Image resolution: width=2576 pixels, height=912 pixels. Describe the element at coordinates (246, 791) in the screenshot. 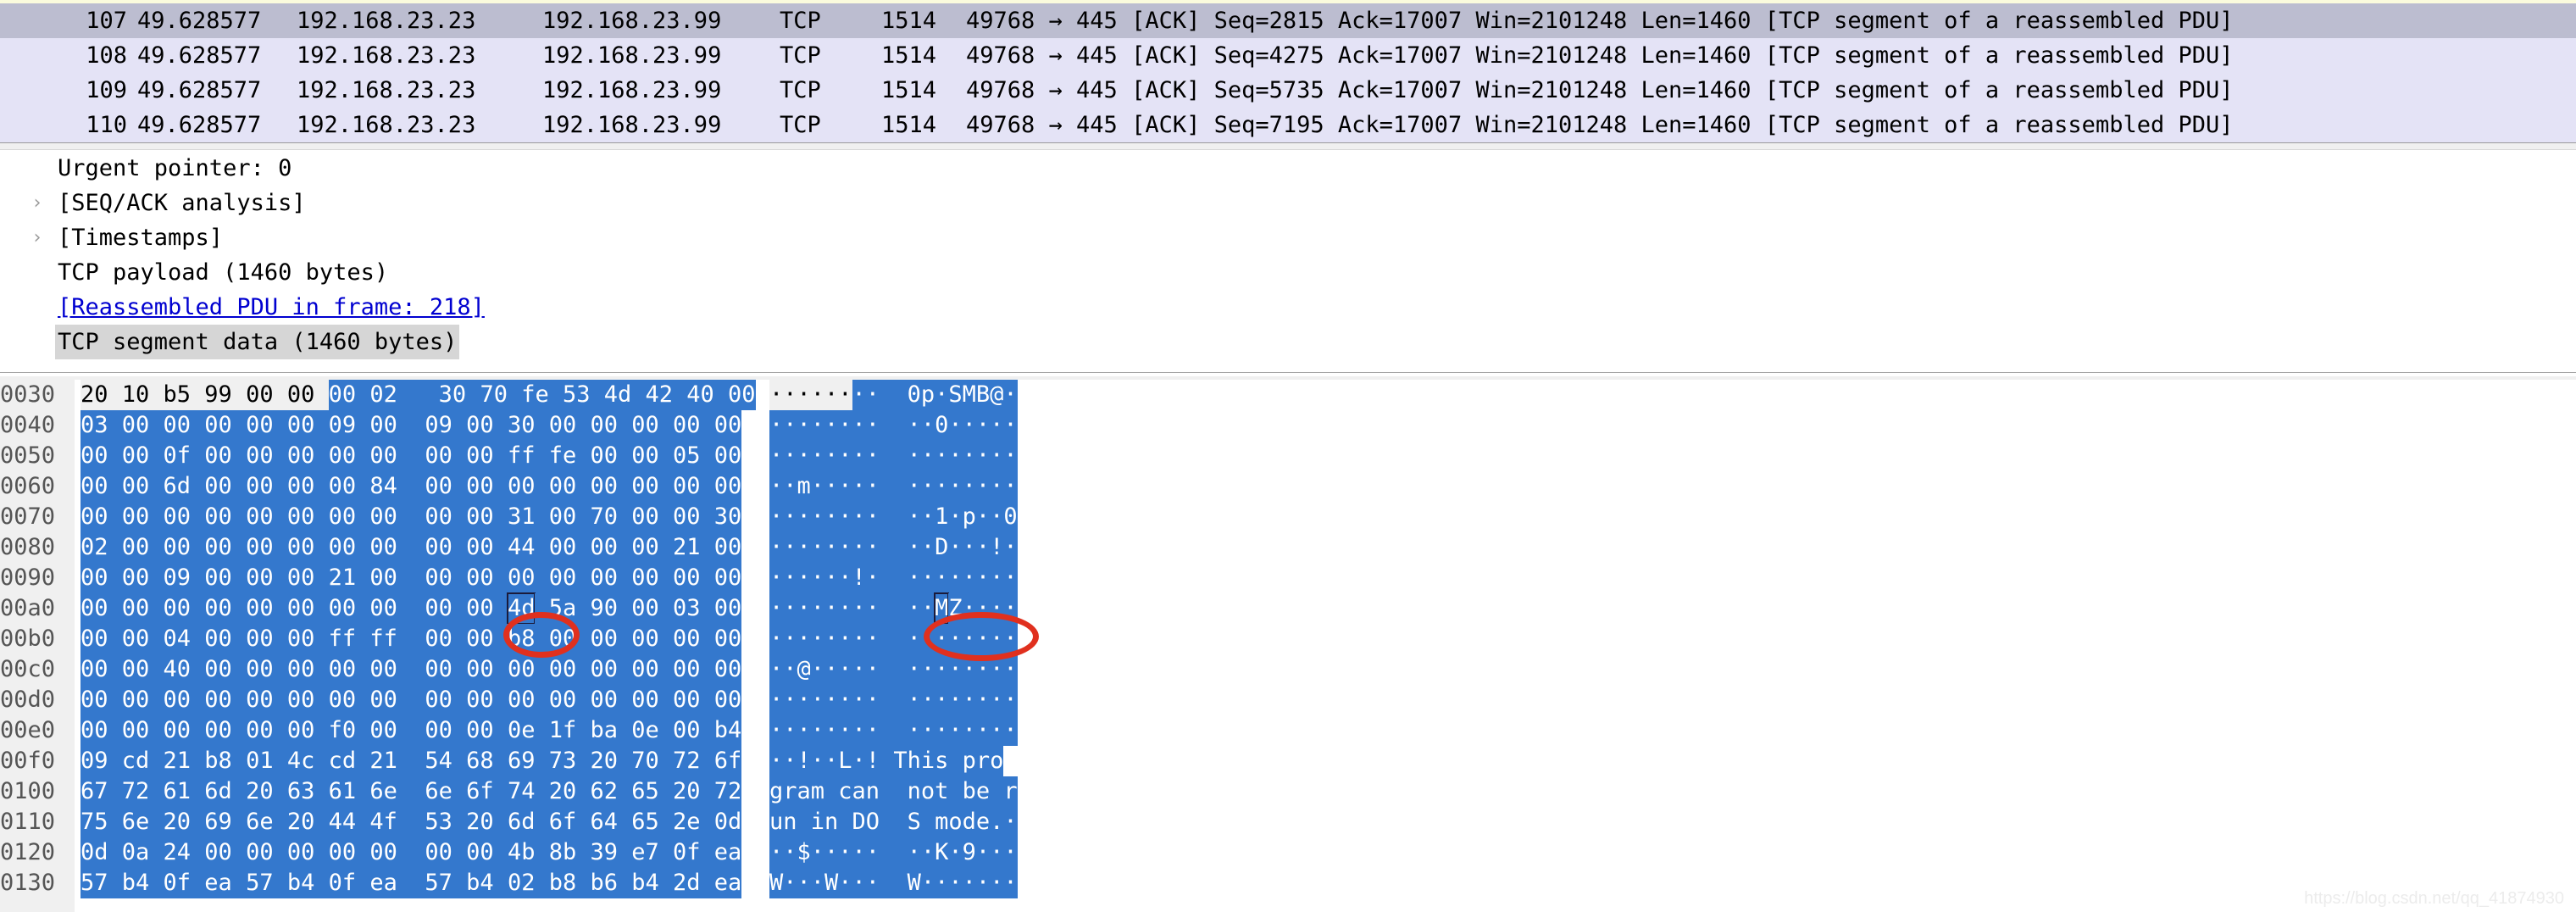

I see `hex-byte-group: 67 72 61 6d 20 63 61 6e` at that location.